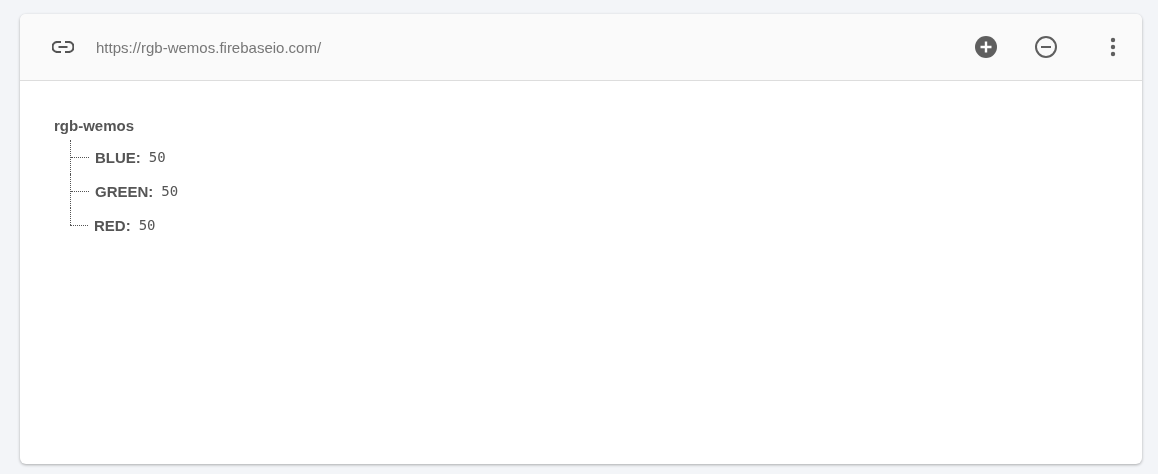 This screenshot has height=474, width=1158. Describe the element at coordinates (1113, 47) in the screenshot. I see `more-menu-icon` at that location.